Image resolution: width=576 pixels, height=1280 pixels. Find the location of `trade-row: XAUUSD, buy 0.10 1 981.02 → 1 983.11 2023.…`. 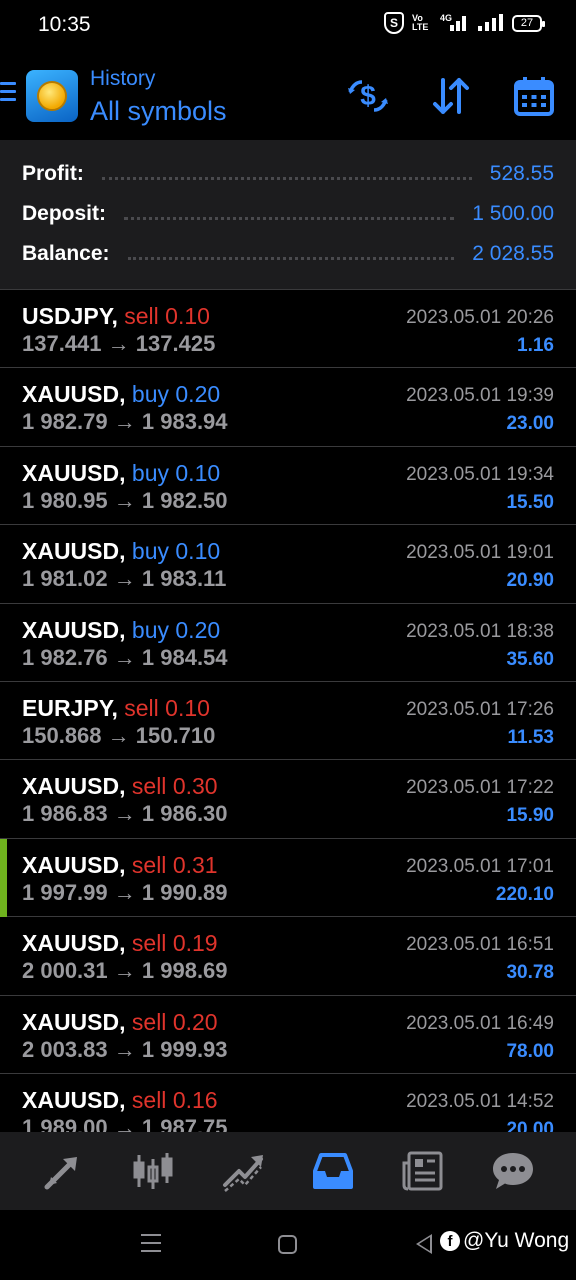

trade-row: XAUUSD, buy 0.10 1 981.02 → 1 983.11 2023.… is located at coordinates (288, 564).